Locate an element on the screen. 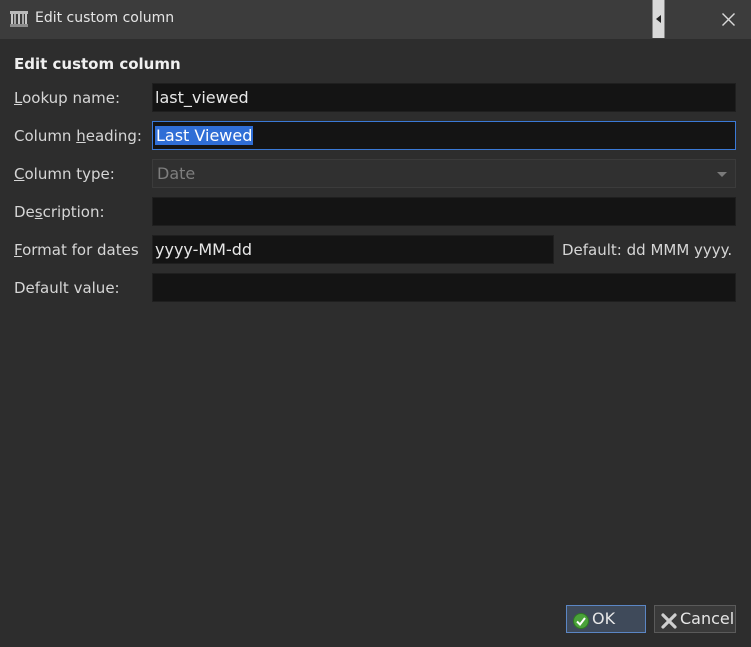 This screenshot has width=751, height=647. format-dates-label: Format for dates is located at coordinates (76, 250).